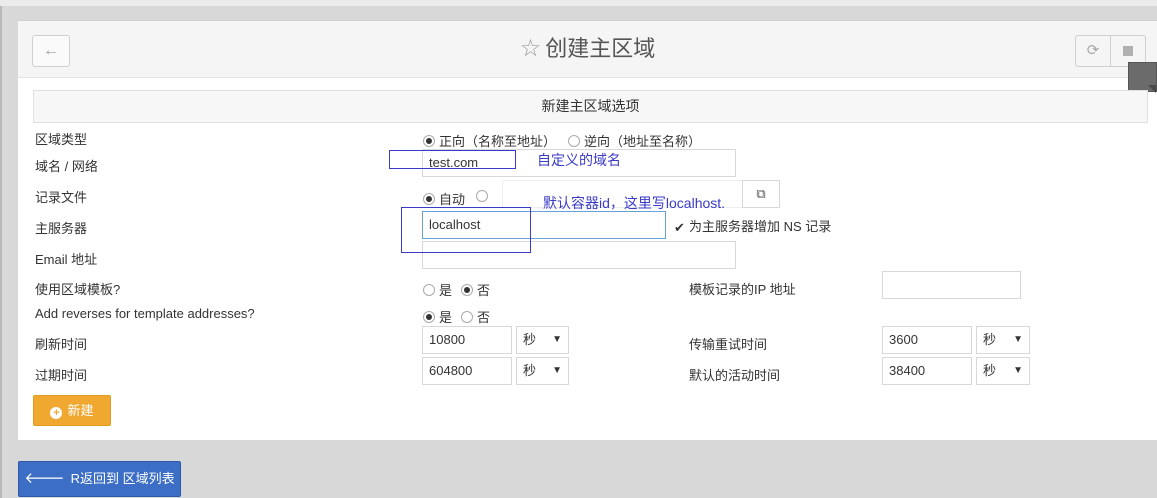  What do you see at coordinates (1003, 371) in the screenshot?
I see `default-ttl-unit-select: 秒 ▼` at bounding box center [1003, 371].